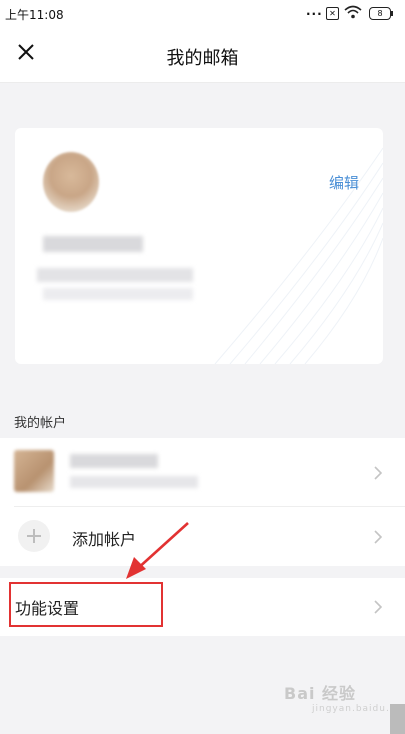  Describe the element at coordinates (397, 719) in the screenshot. I see `edge-strip` at that location.